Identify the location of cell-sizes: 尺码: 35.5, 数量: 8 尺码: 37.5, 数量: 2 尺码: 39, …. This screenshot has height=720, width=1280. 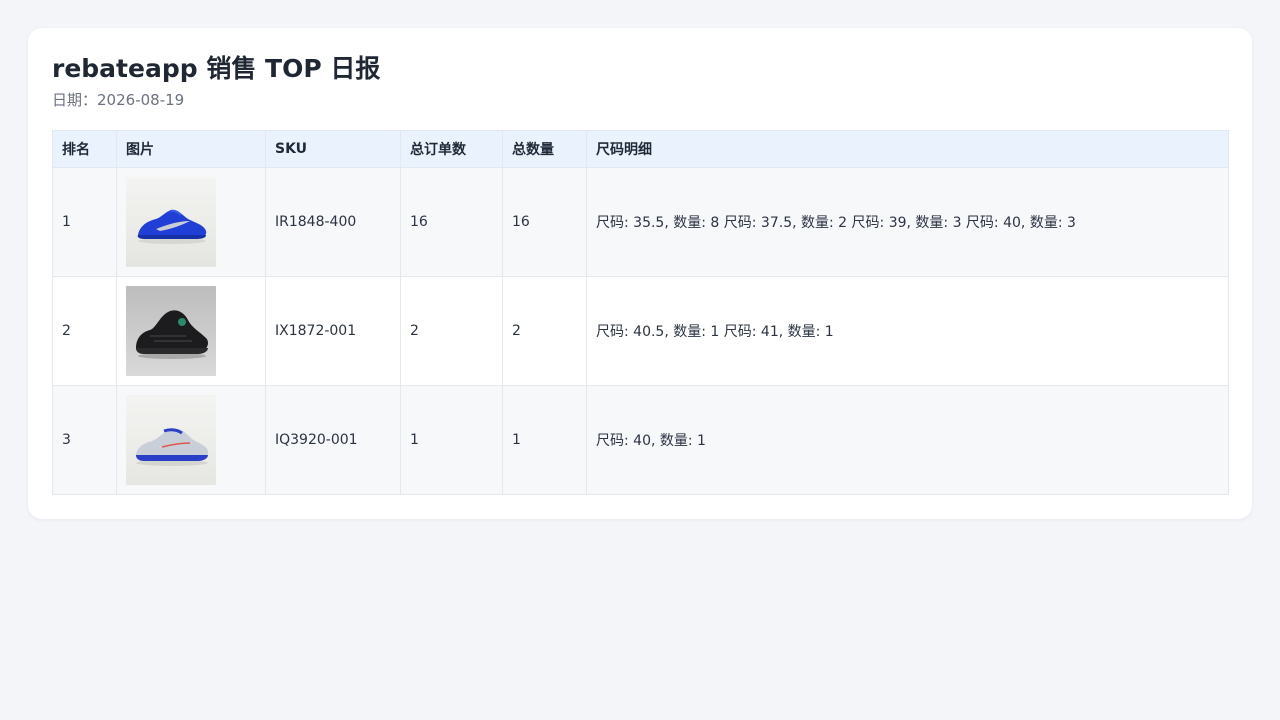
(907, 222).